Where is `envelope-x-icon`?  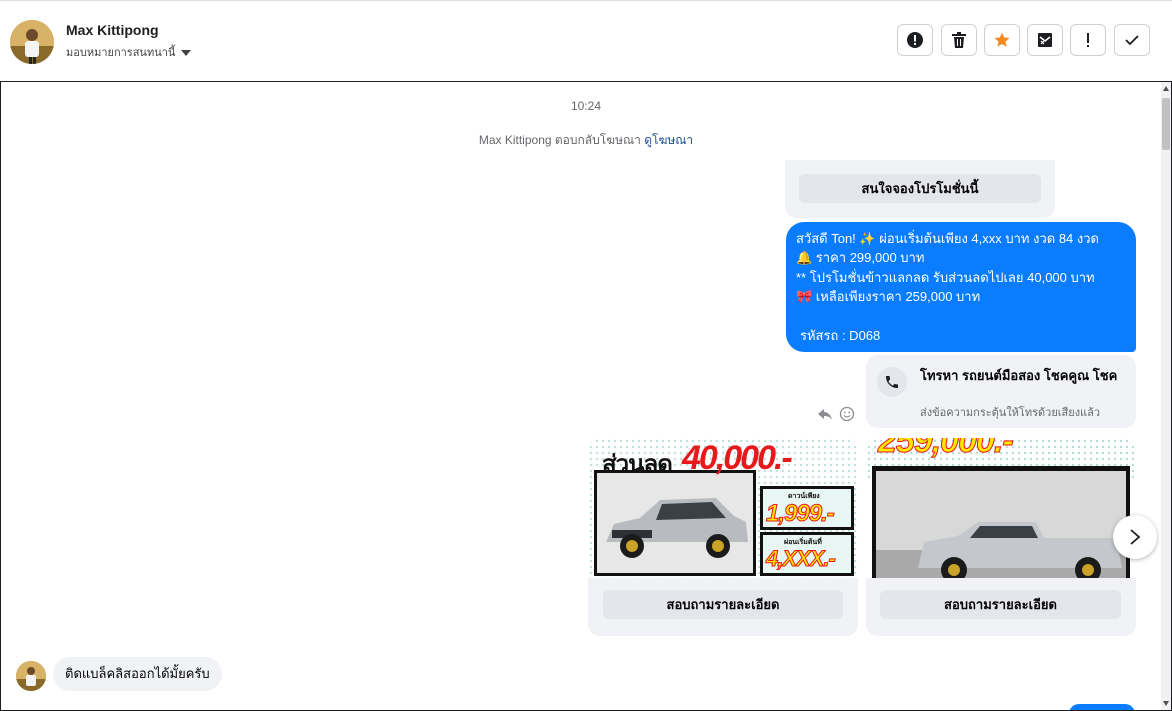 envelope-x-icon is located at coordinates (1045, 40).